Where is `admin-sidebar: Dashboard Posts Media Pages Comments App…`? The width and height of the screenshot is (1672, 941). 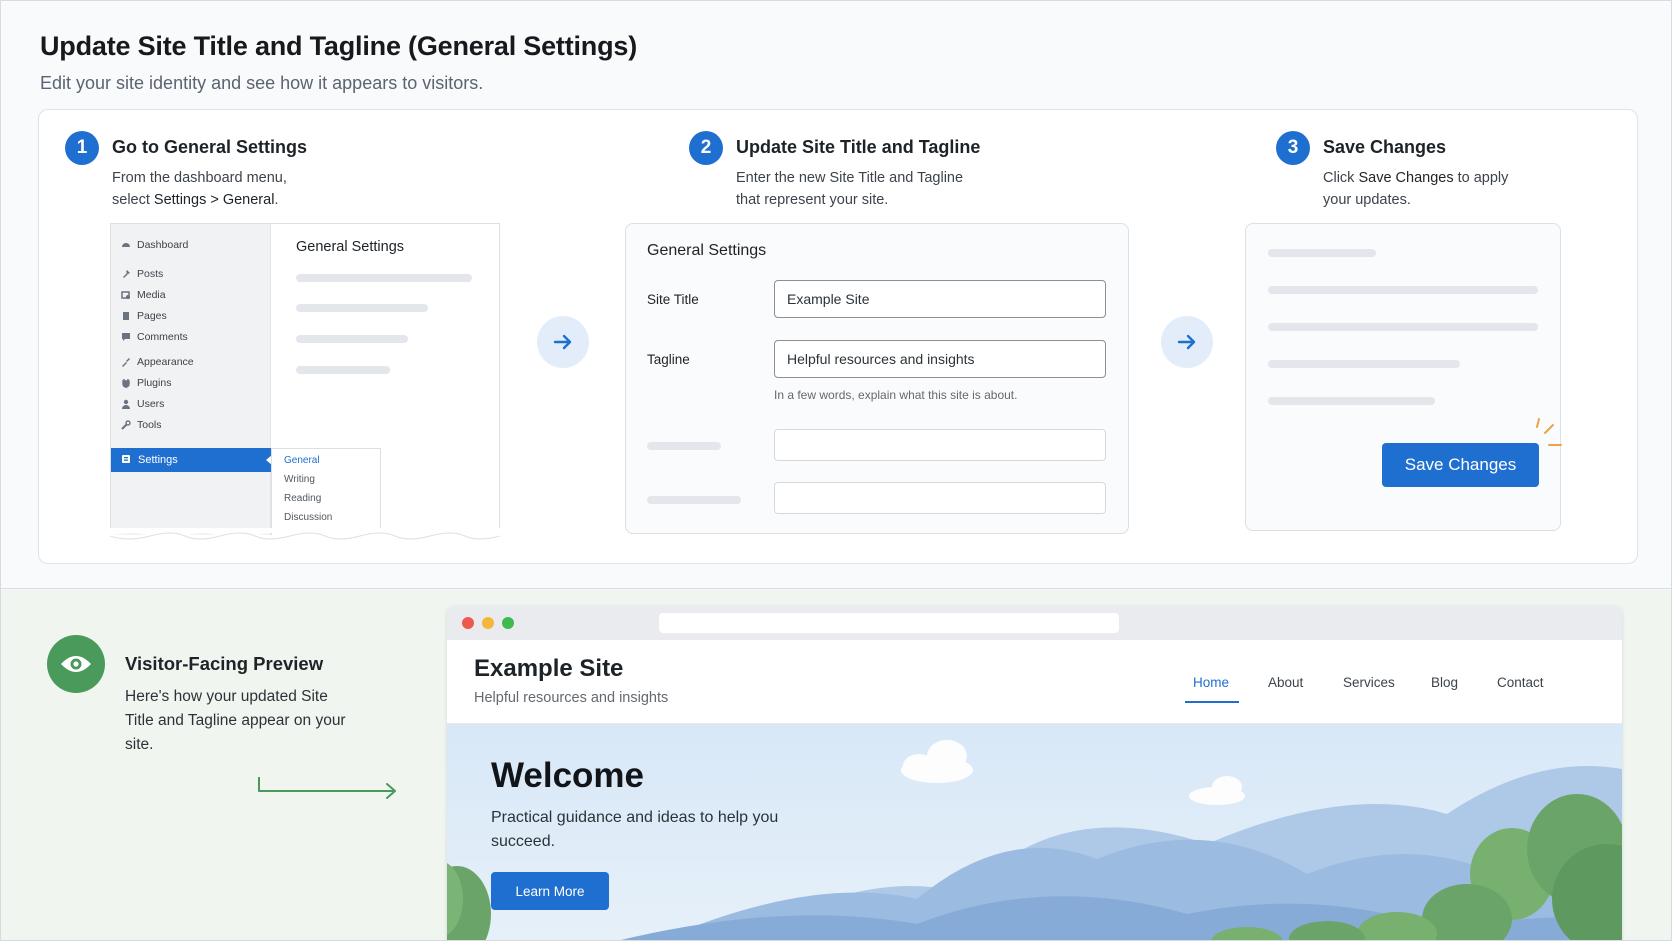
admin-sidebar: Dashboard Posts Media Pages Comments App… is located at coordinates (191, 379).